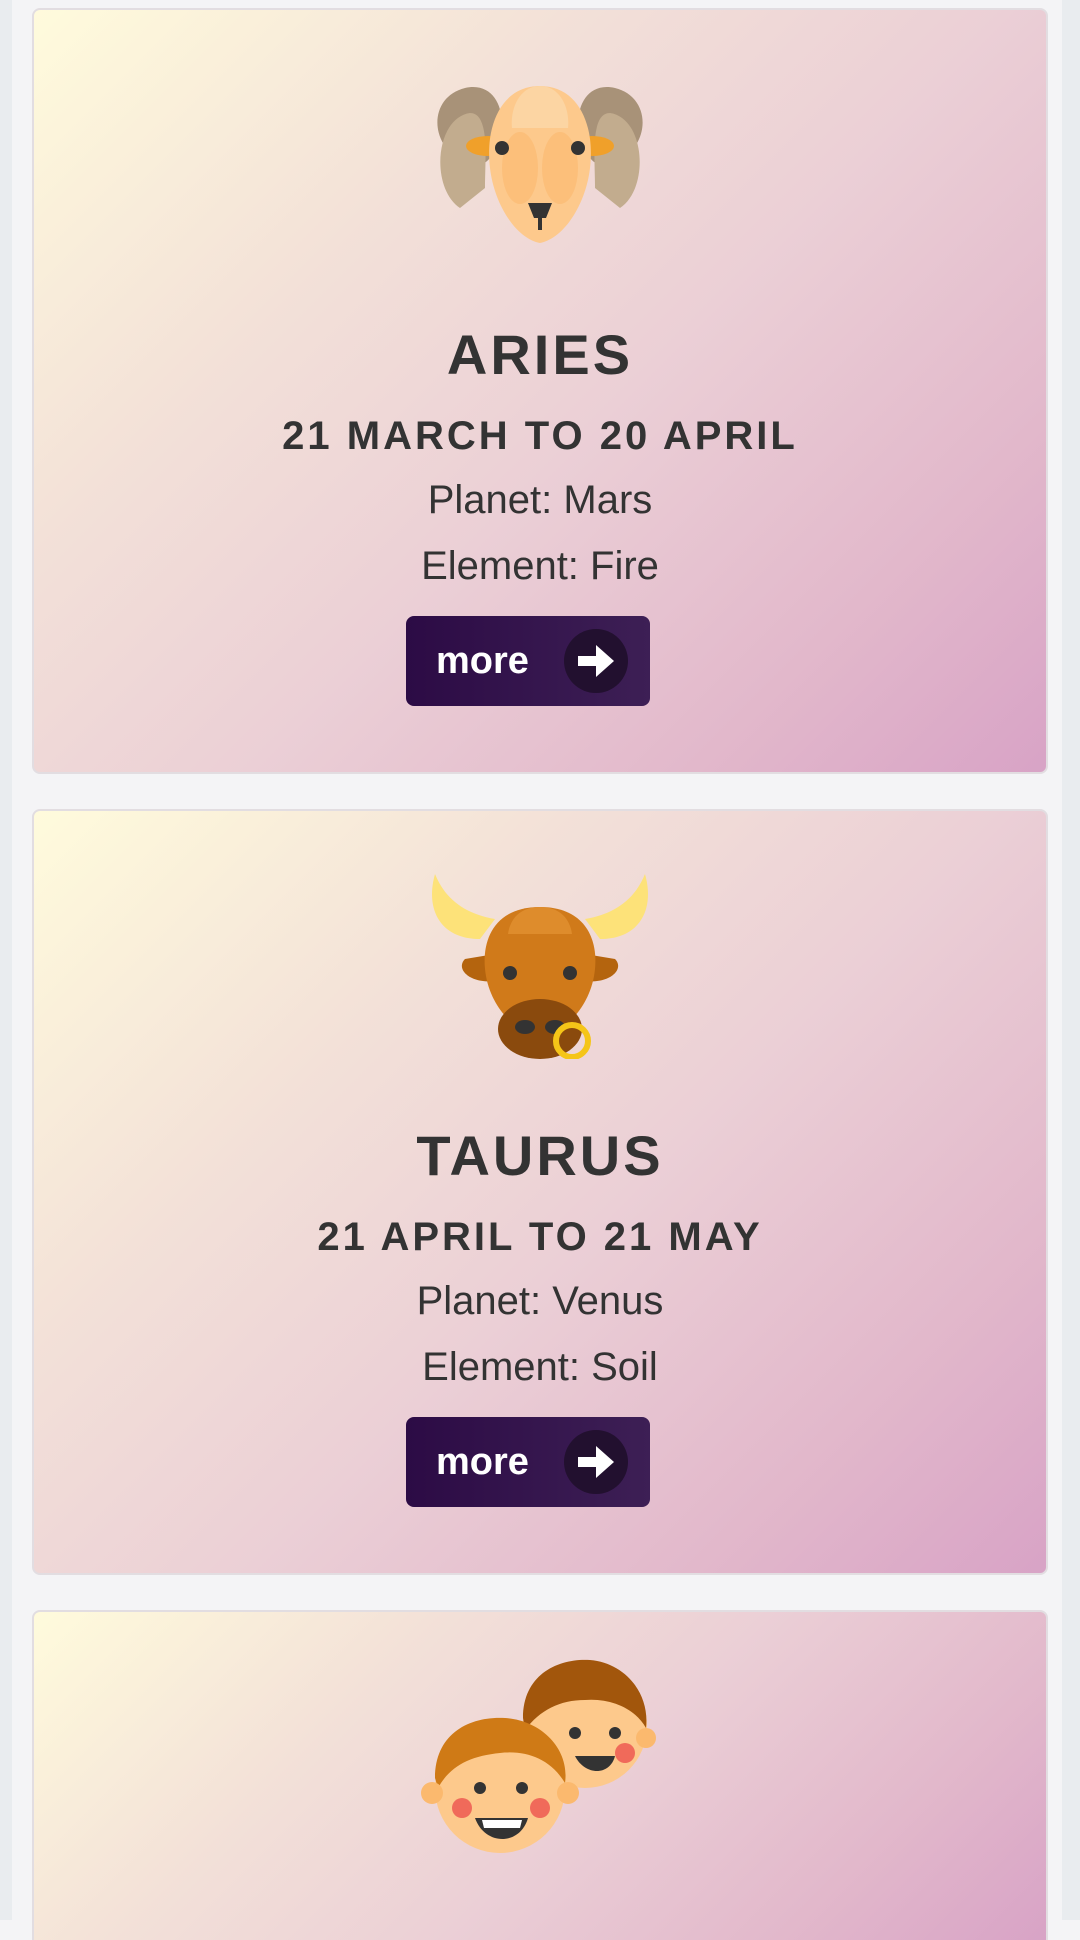  Describe the element at coordinates (1071, 960) in the screenshot. I see `scrollbar-track` at that location.